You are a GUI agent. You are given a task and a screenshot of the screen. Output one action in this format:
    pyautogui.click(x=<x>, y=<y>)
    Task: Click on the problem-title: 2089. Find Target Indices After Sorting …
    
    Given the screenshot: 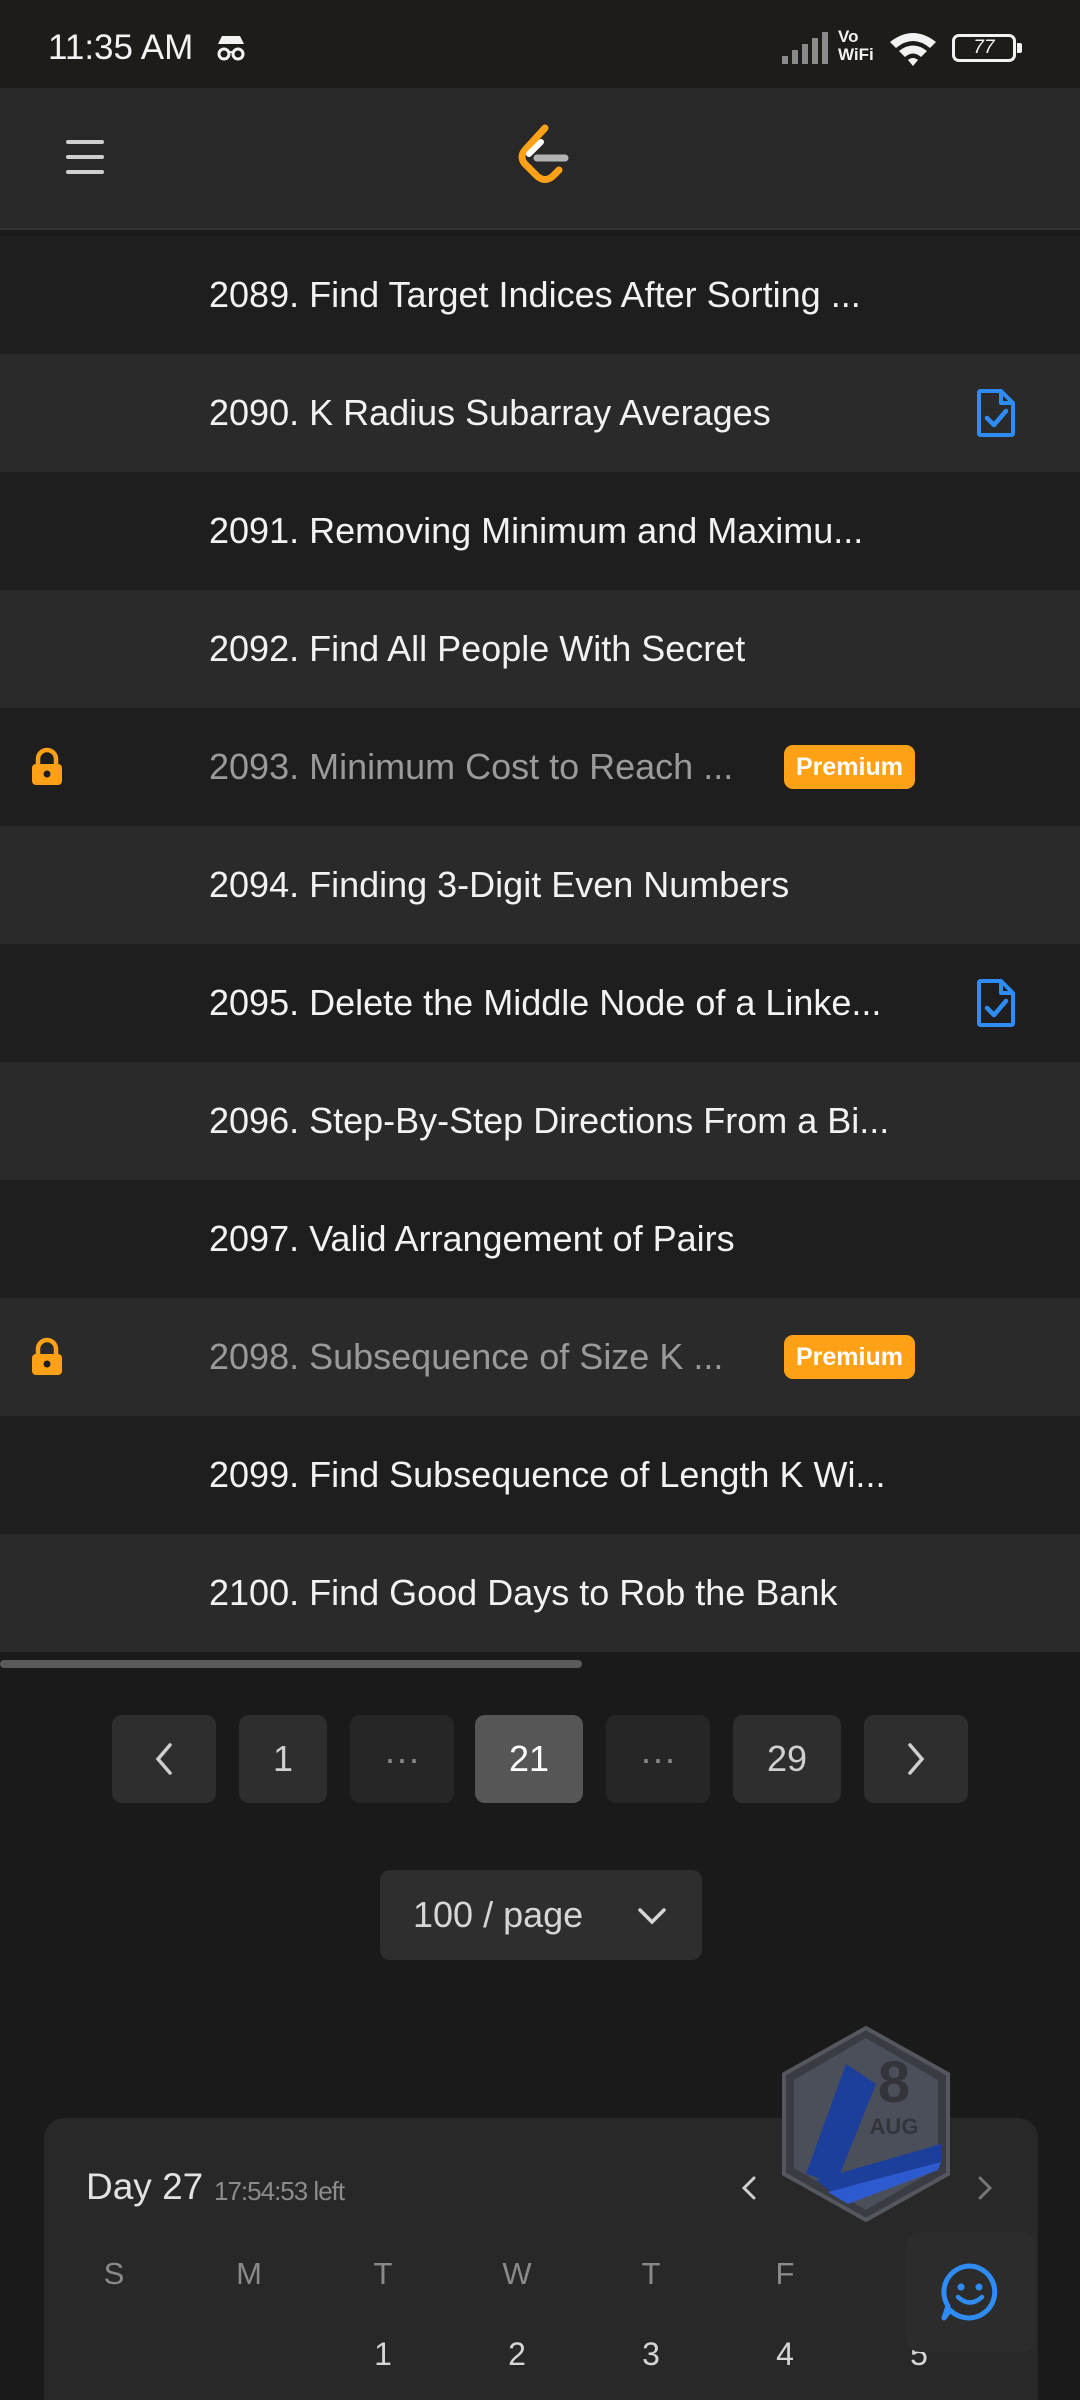 What is the action you would take?
    pyautogui.click(x=535, y=295)
    